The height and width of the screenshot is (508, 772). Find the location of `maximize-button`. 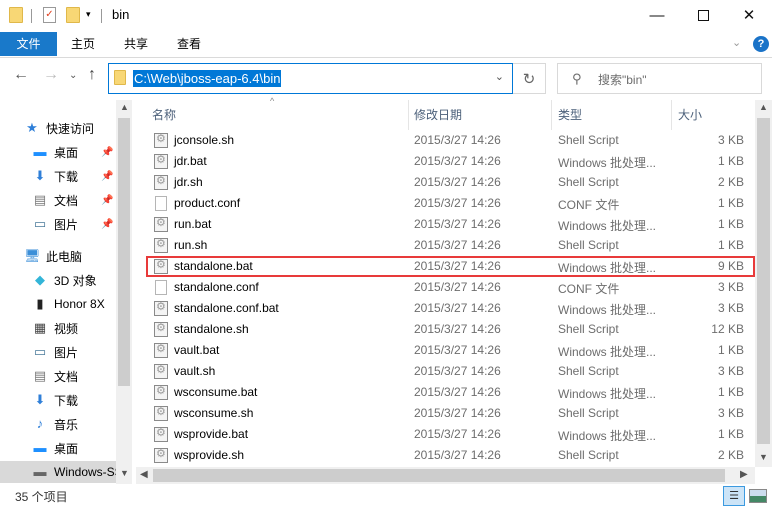

maximize-button is located at coordinates (703, 15).